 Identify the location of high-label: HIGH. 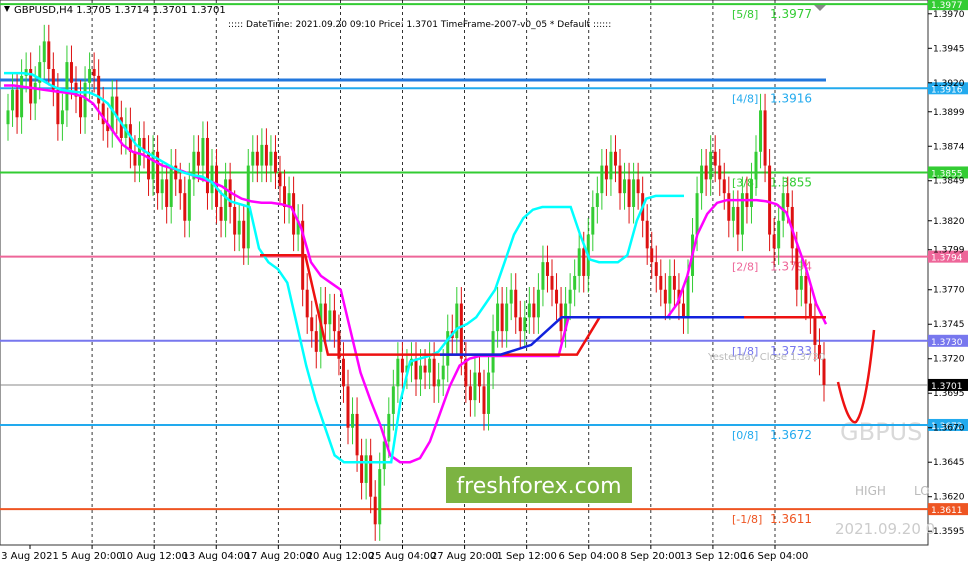
(870, 491).